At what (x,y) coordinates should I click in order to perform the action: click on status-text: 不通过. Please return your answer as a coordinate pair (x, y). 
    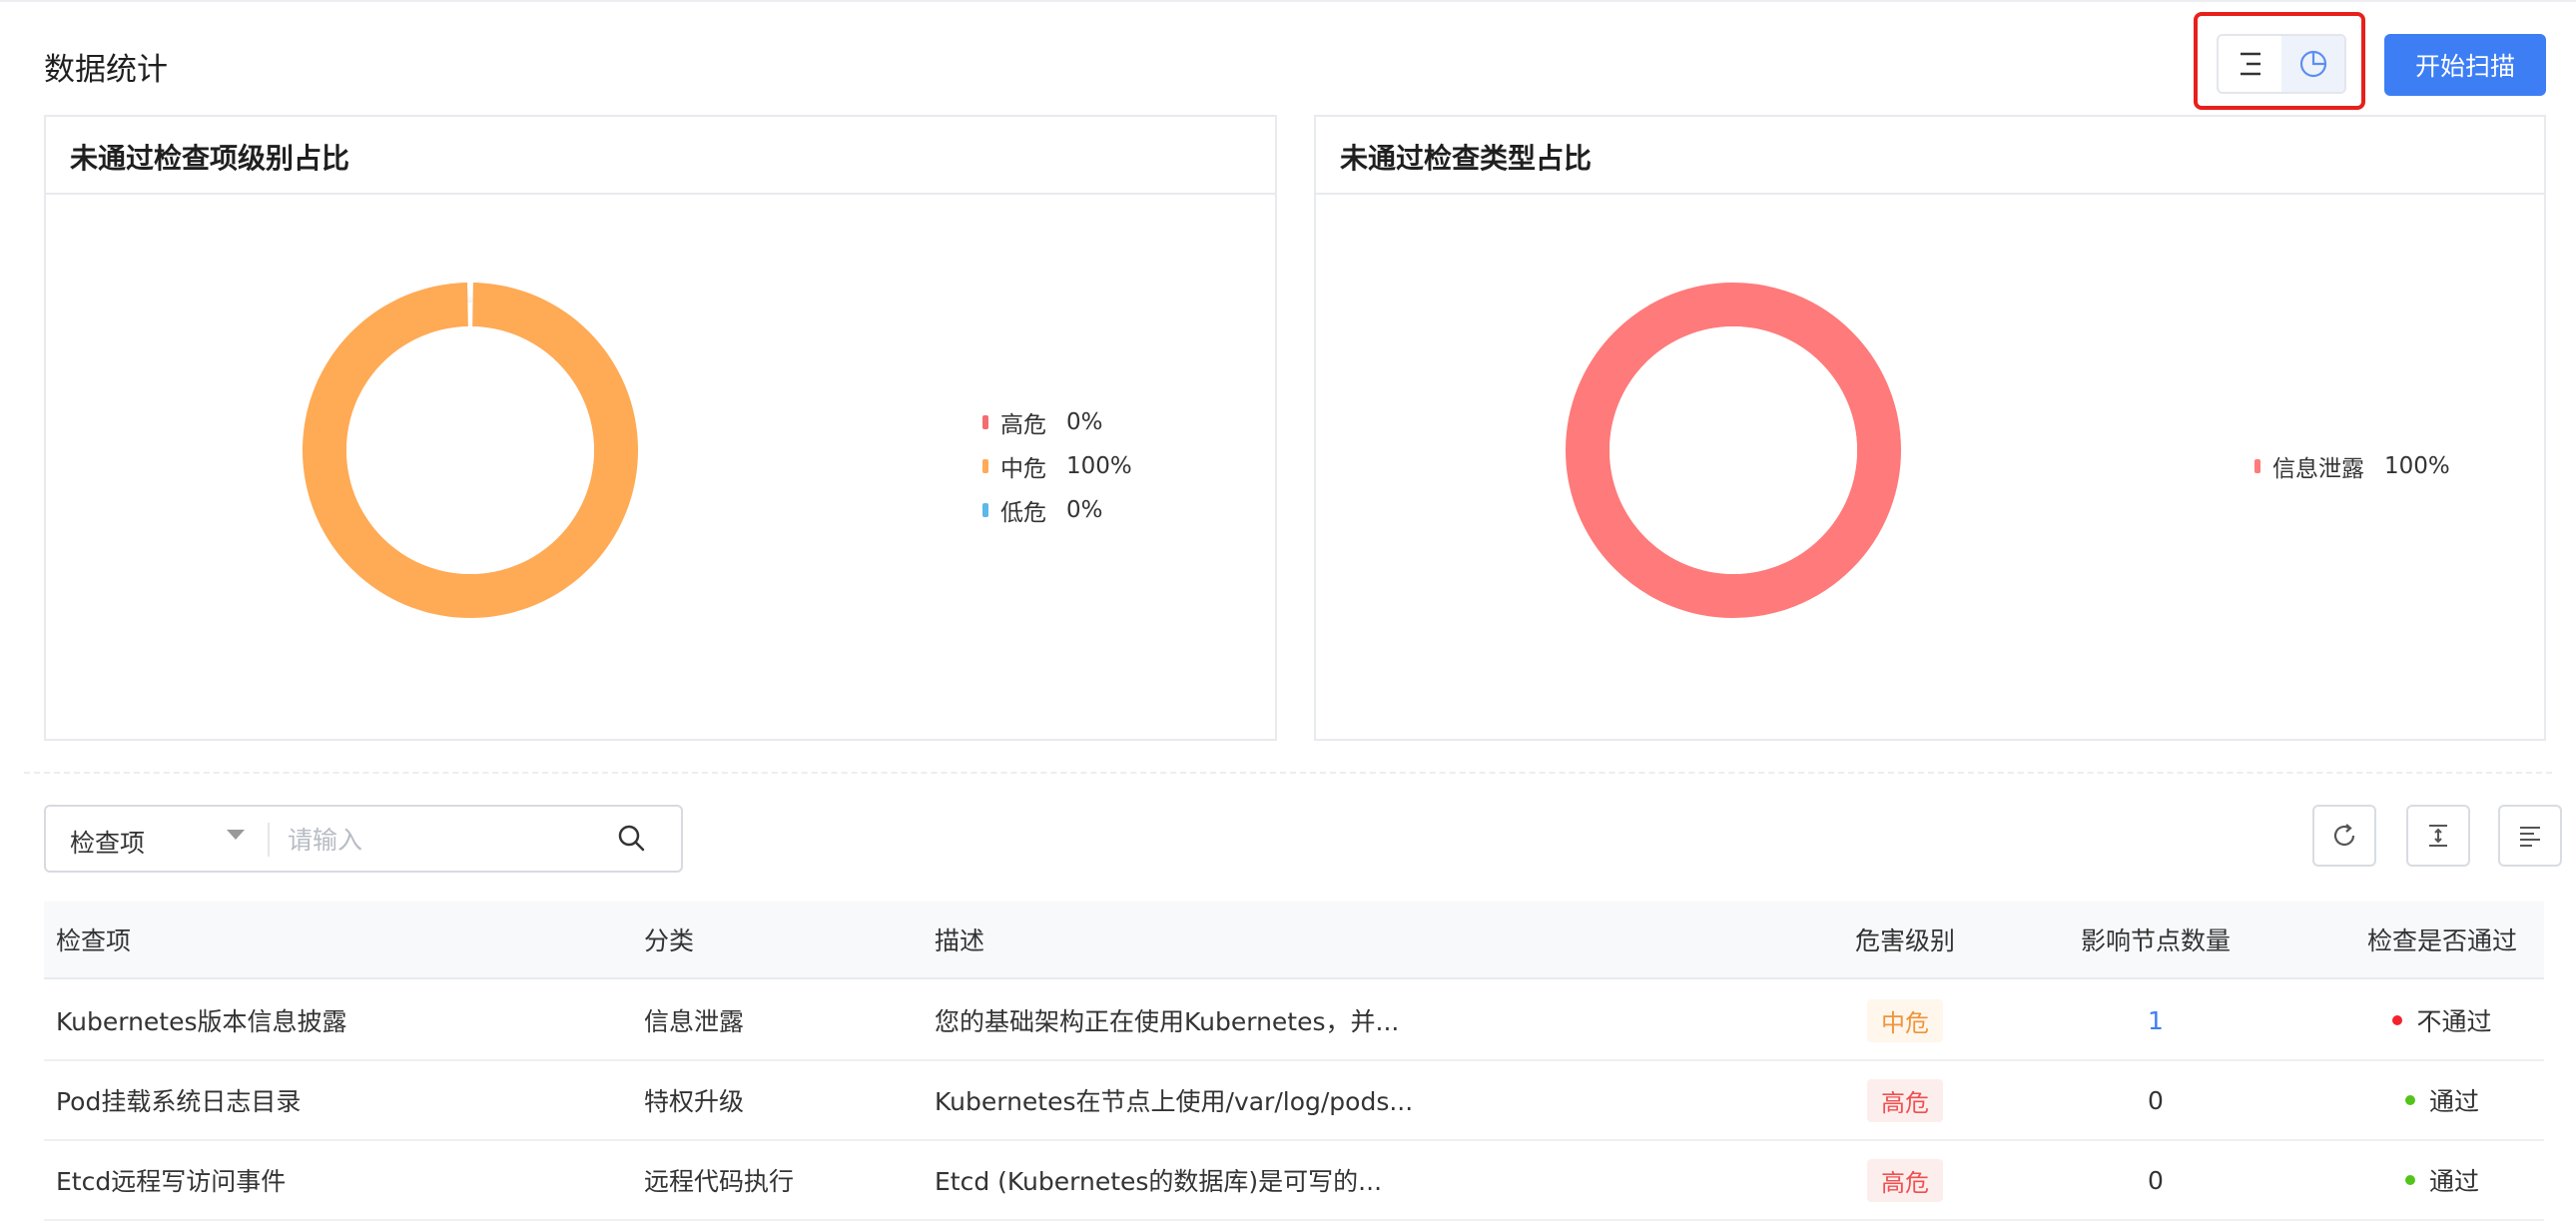
    Looking at the image, I should click on (2454, 1021).